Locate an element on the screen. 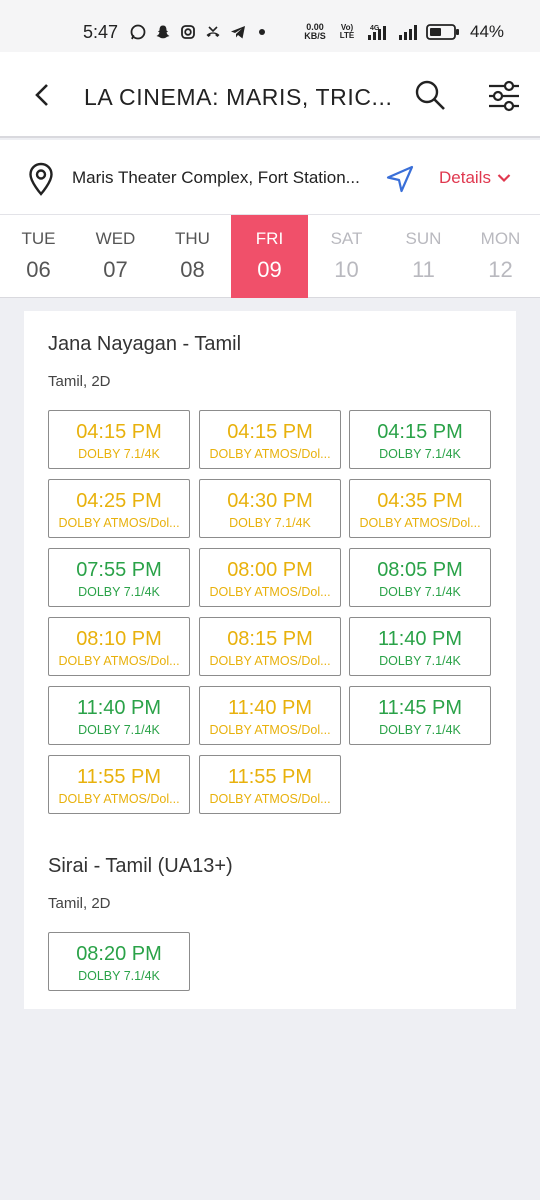  date-number: 11 is located at coordinates (423, 269).